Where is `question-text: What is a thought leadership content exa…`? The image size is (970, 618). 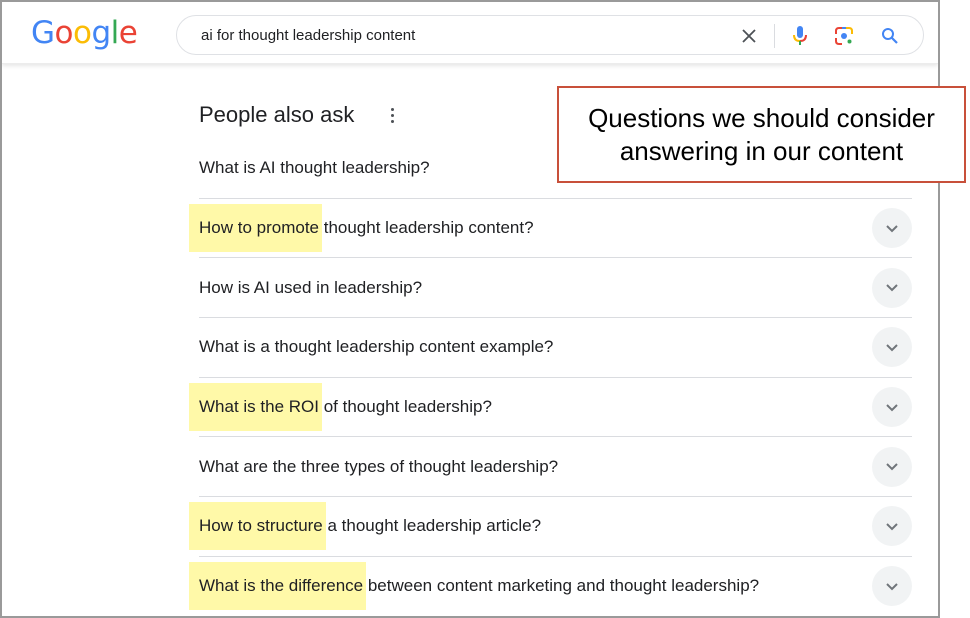 question-text: What is a thought leadership content exa… is located at coordinates (376, 347).